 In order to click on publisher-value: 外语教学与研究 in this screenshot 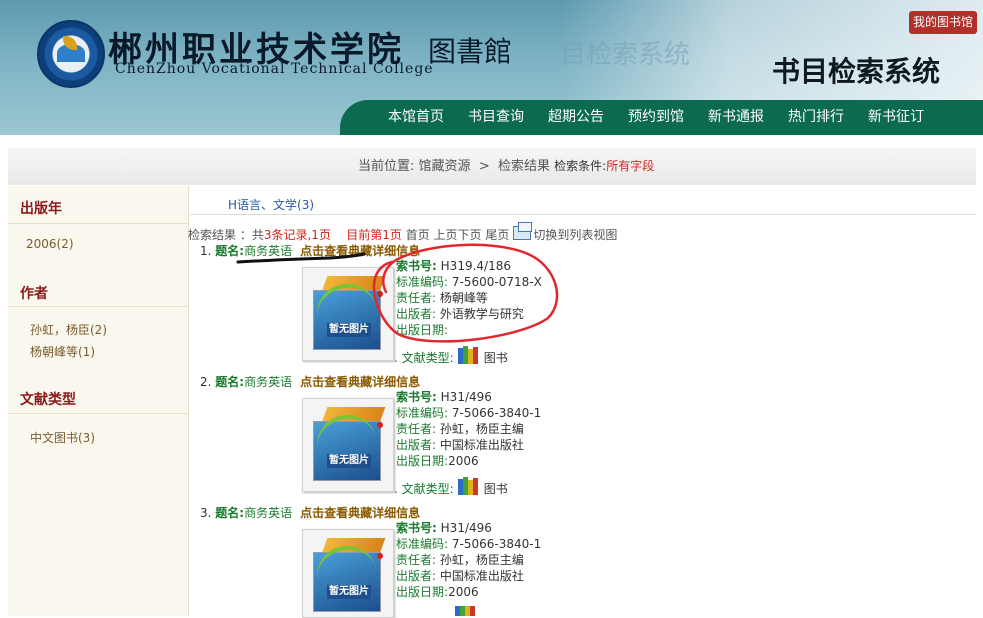, I will do `click(481, 314)`.